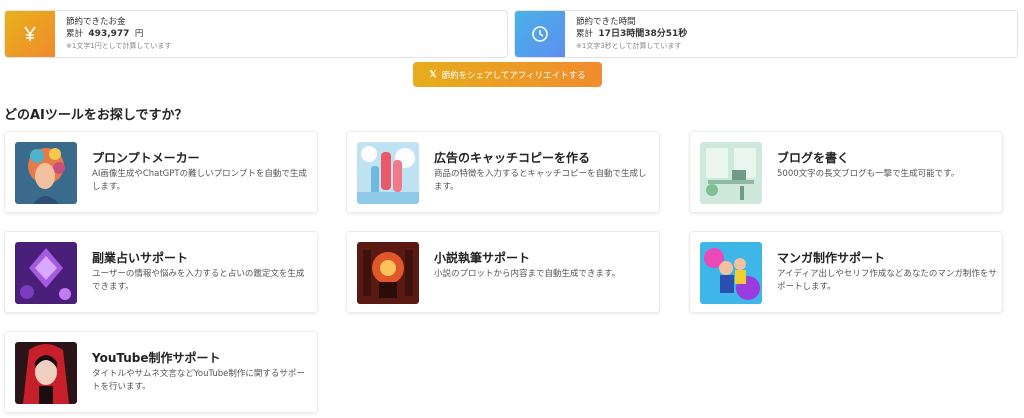 Image resolution: width=1024 pixels, height=418 pixels. I want to click on tool-card-blog: ブログを書く 5000文字の長文ブログも一撃で生成可能です。, so click(846, 172).